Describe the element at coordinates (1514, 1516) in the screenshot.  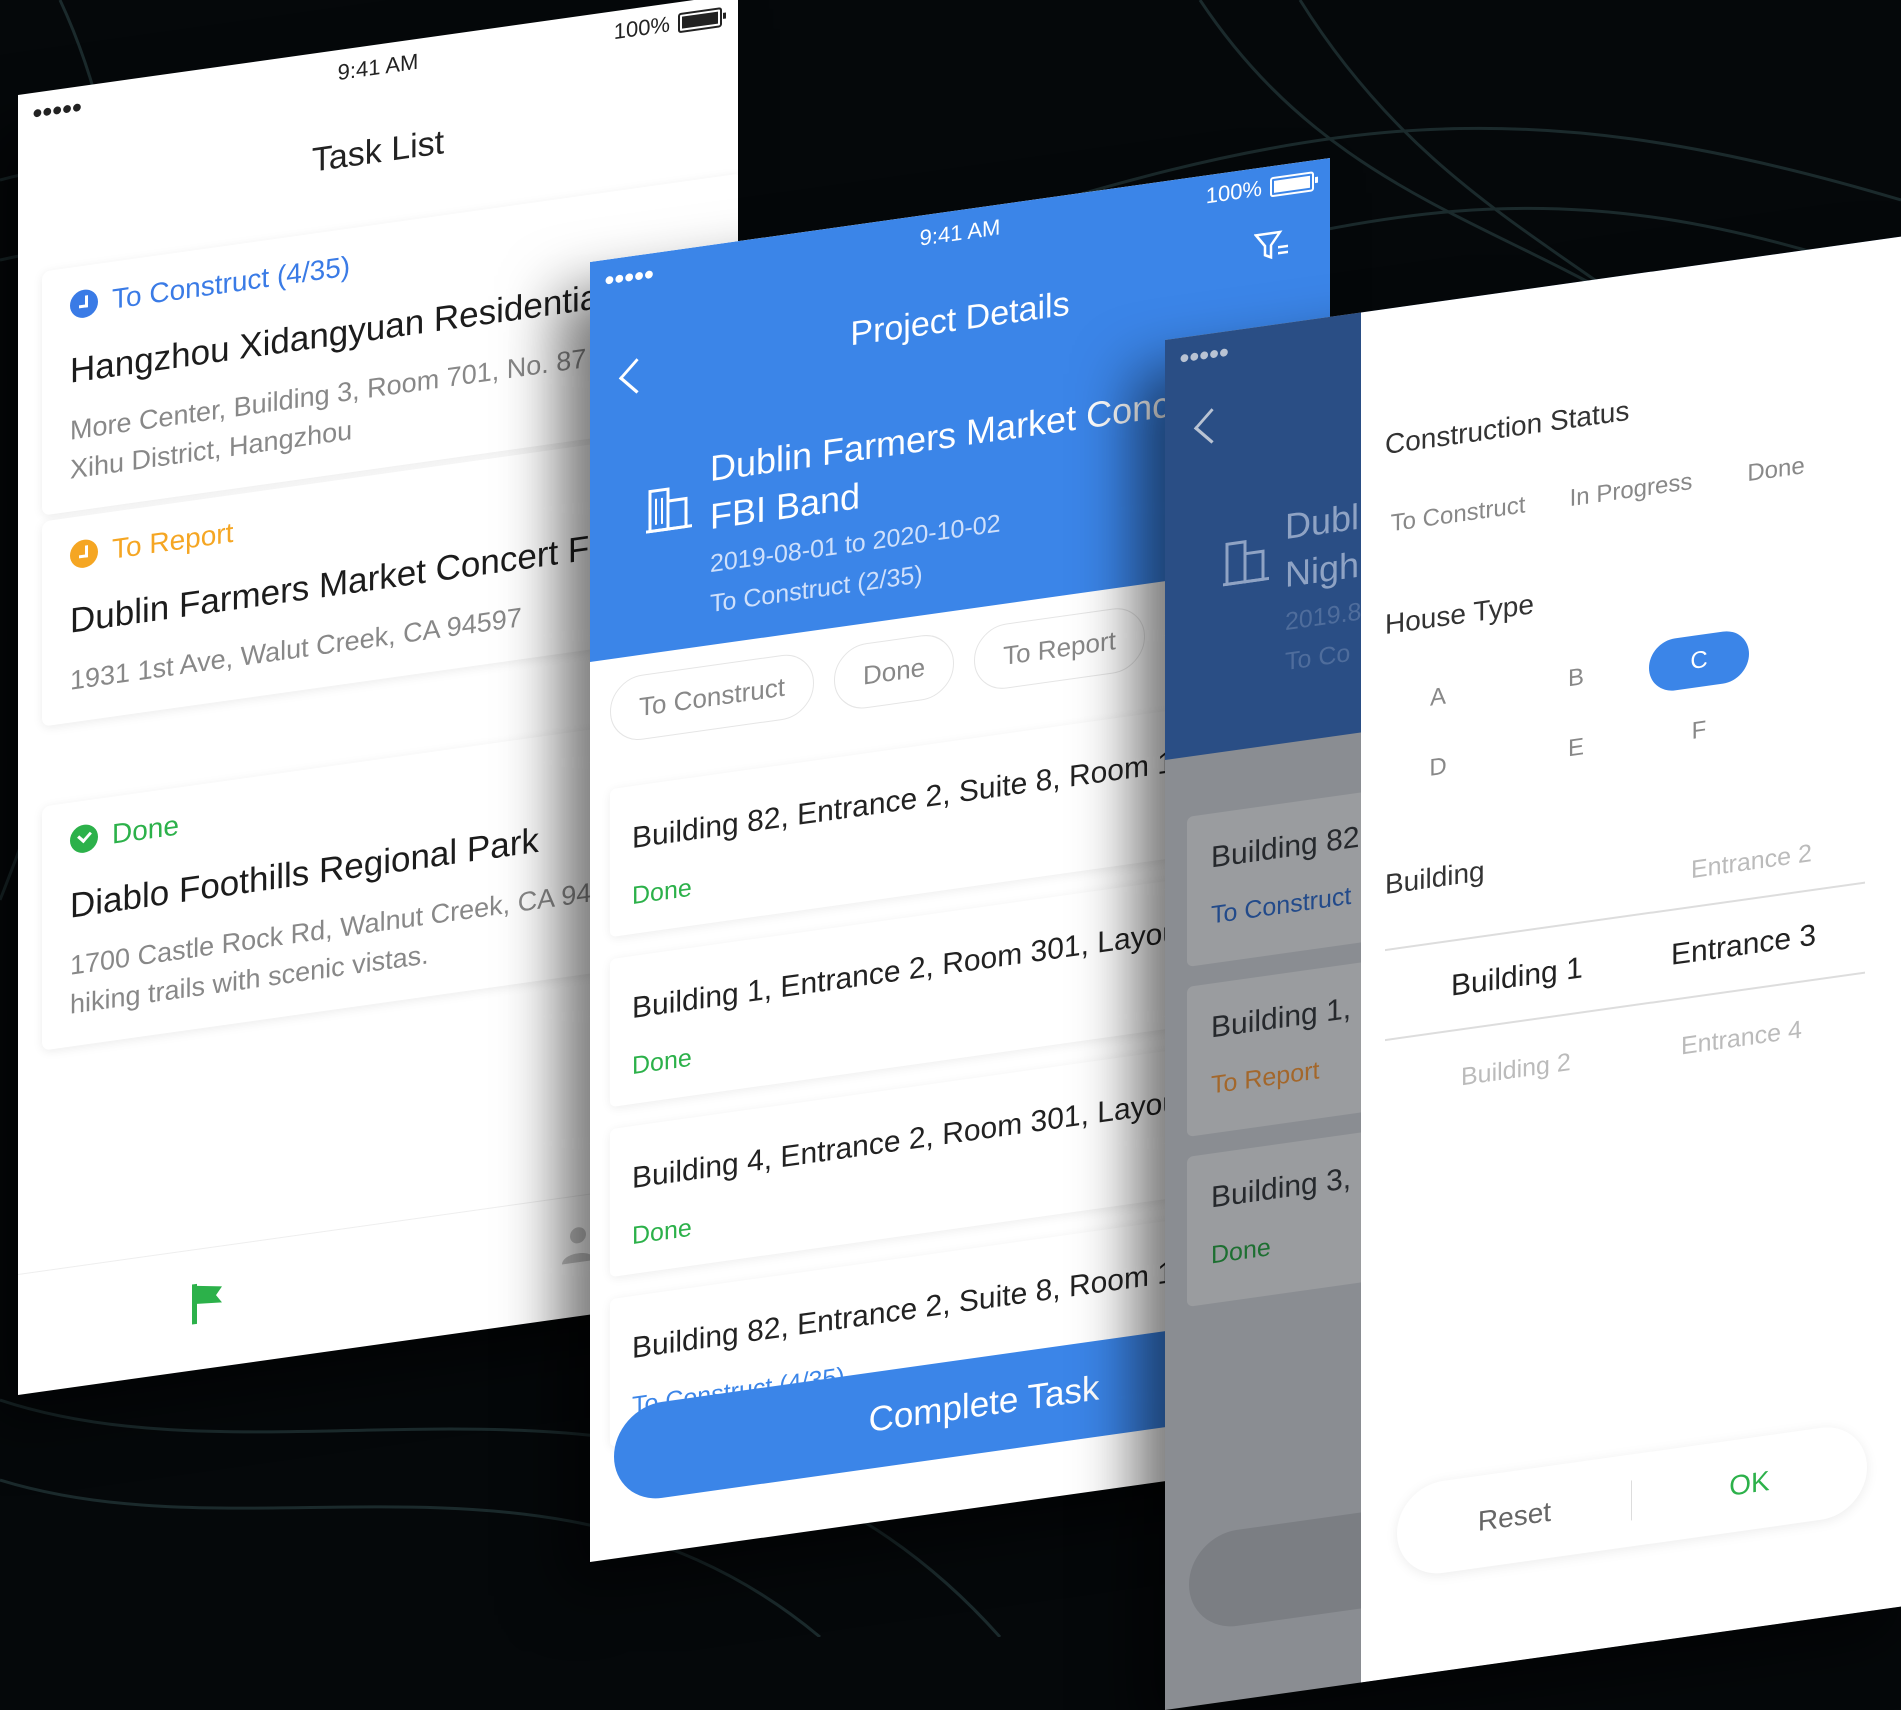
I see `reset-button: Reset` at that location.